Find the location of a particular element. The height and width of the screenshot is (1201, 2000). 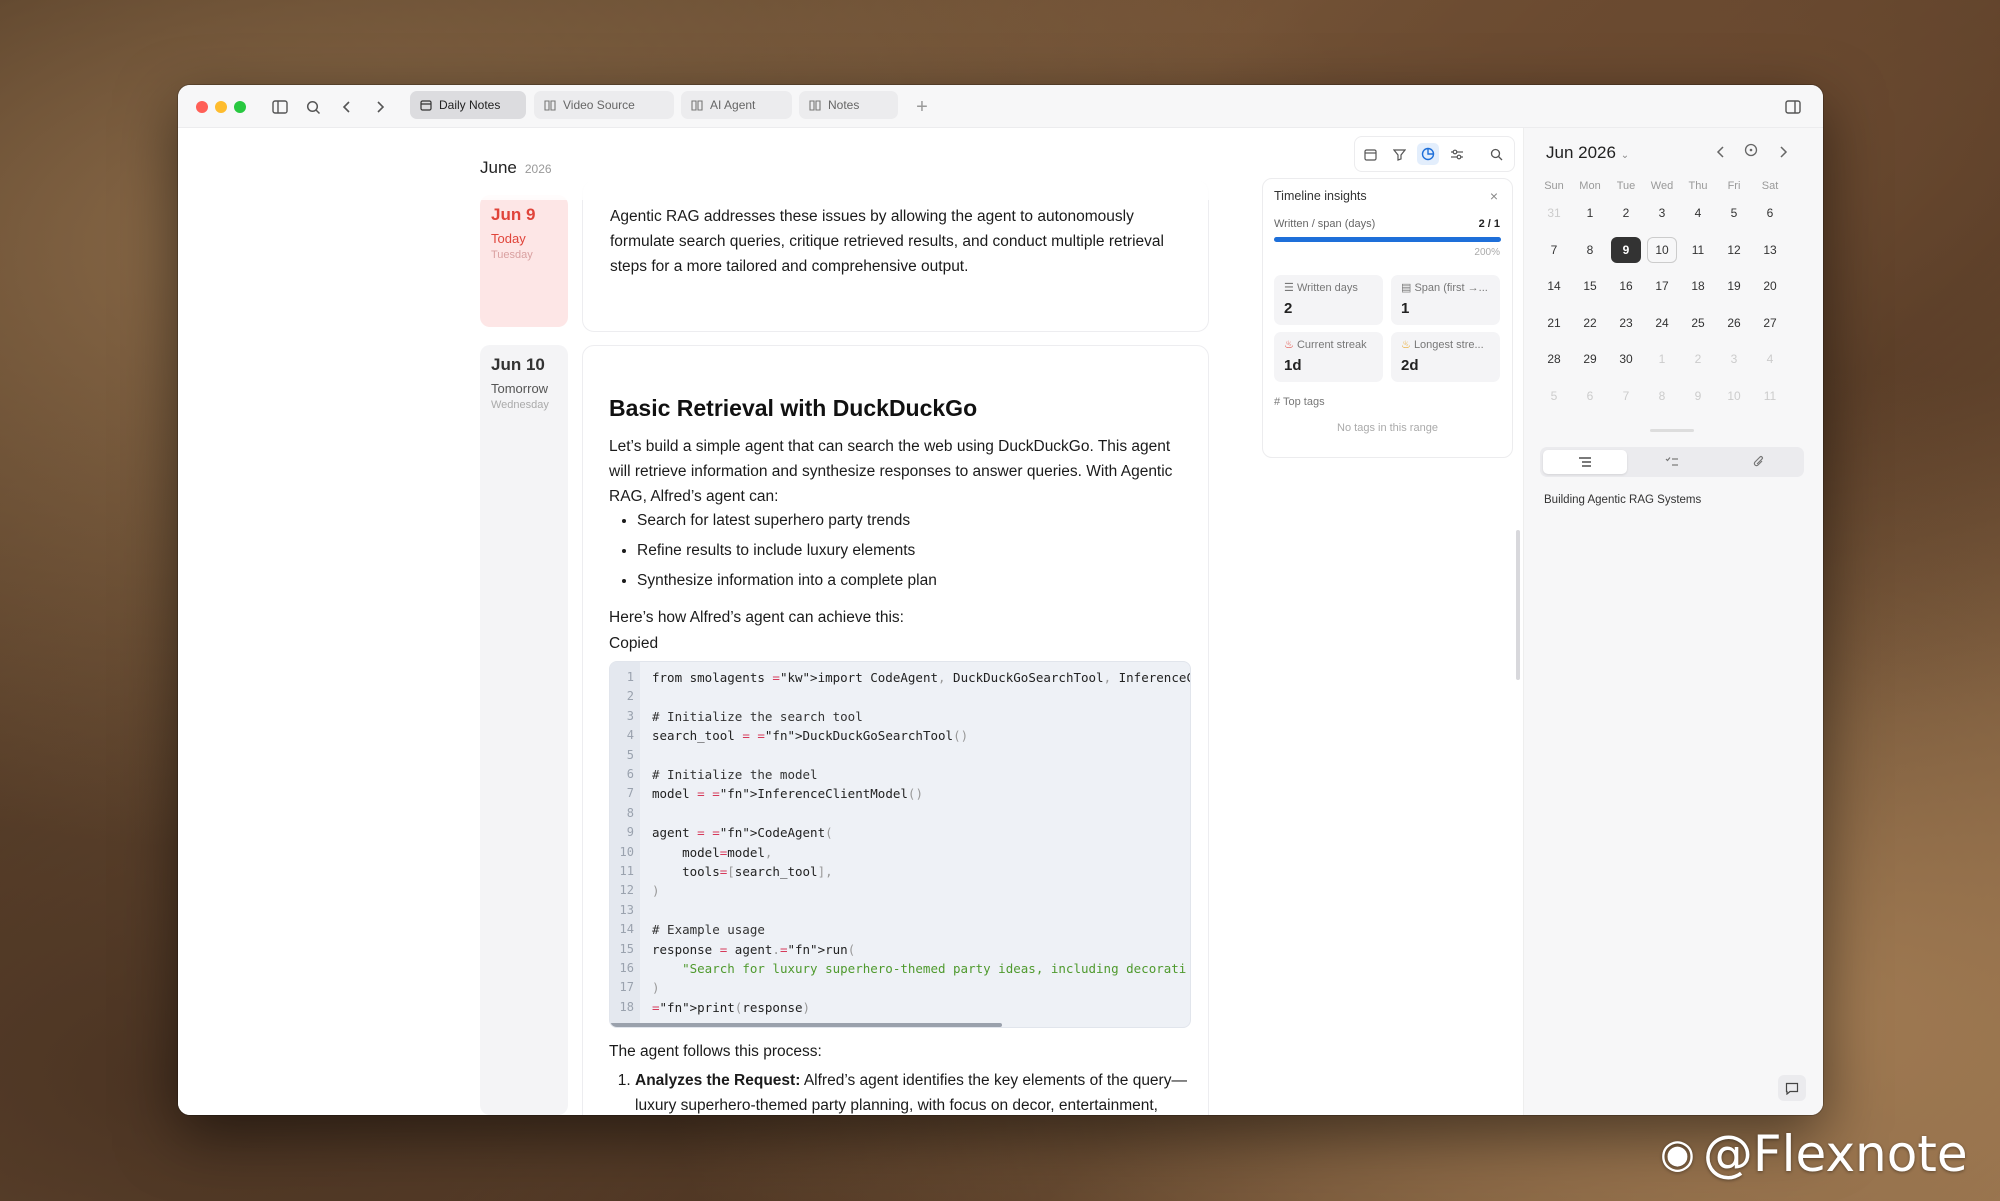

list-item: Search for latest superhero party trends is located at coordinates (910, 520).